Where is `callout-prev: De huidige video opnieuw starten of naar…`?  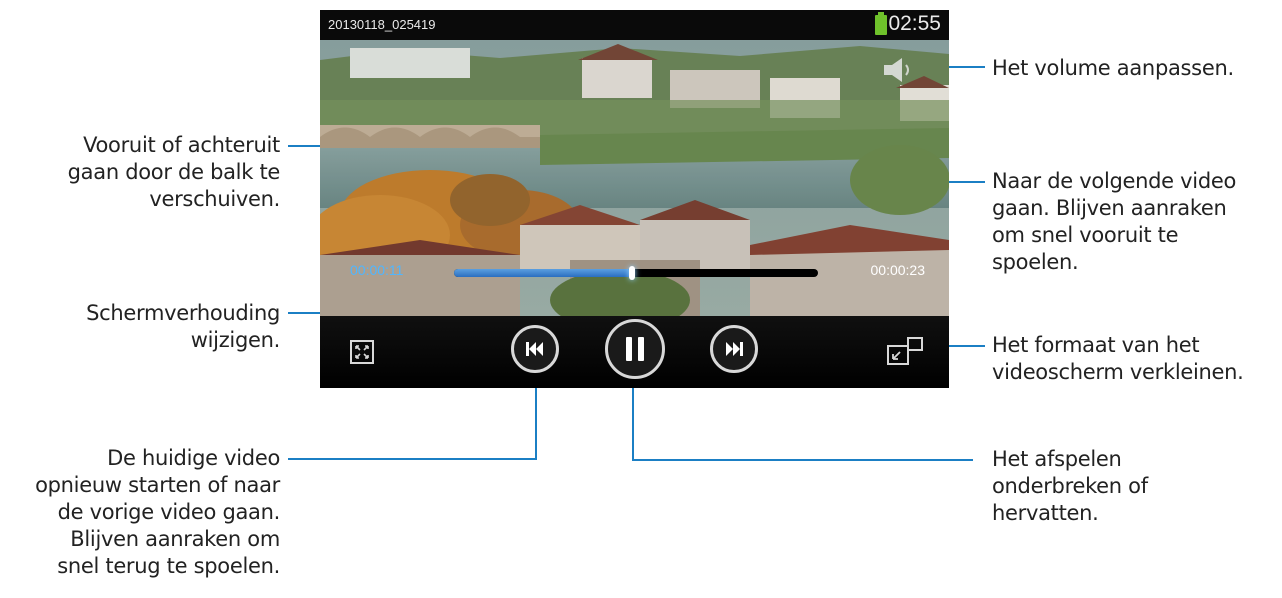 callout-prev: De huidige video opnieuw starten of naar… is located at coordinates (157, 512).